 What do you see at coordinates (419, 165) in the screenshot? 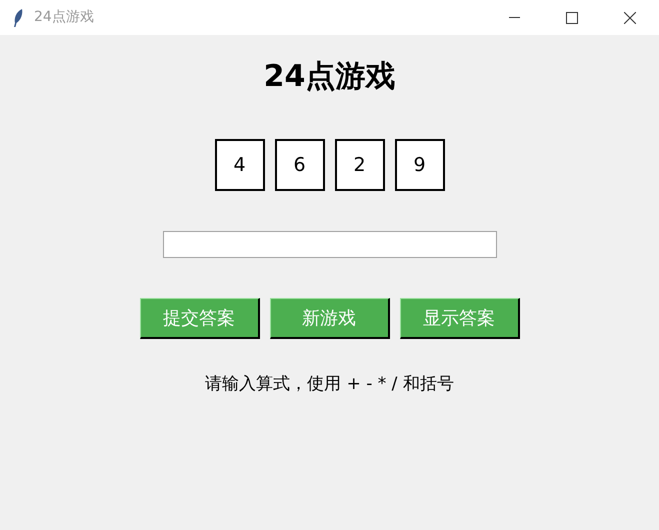
I see `number-card: 9` at bounding box center [419, 165].